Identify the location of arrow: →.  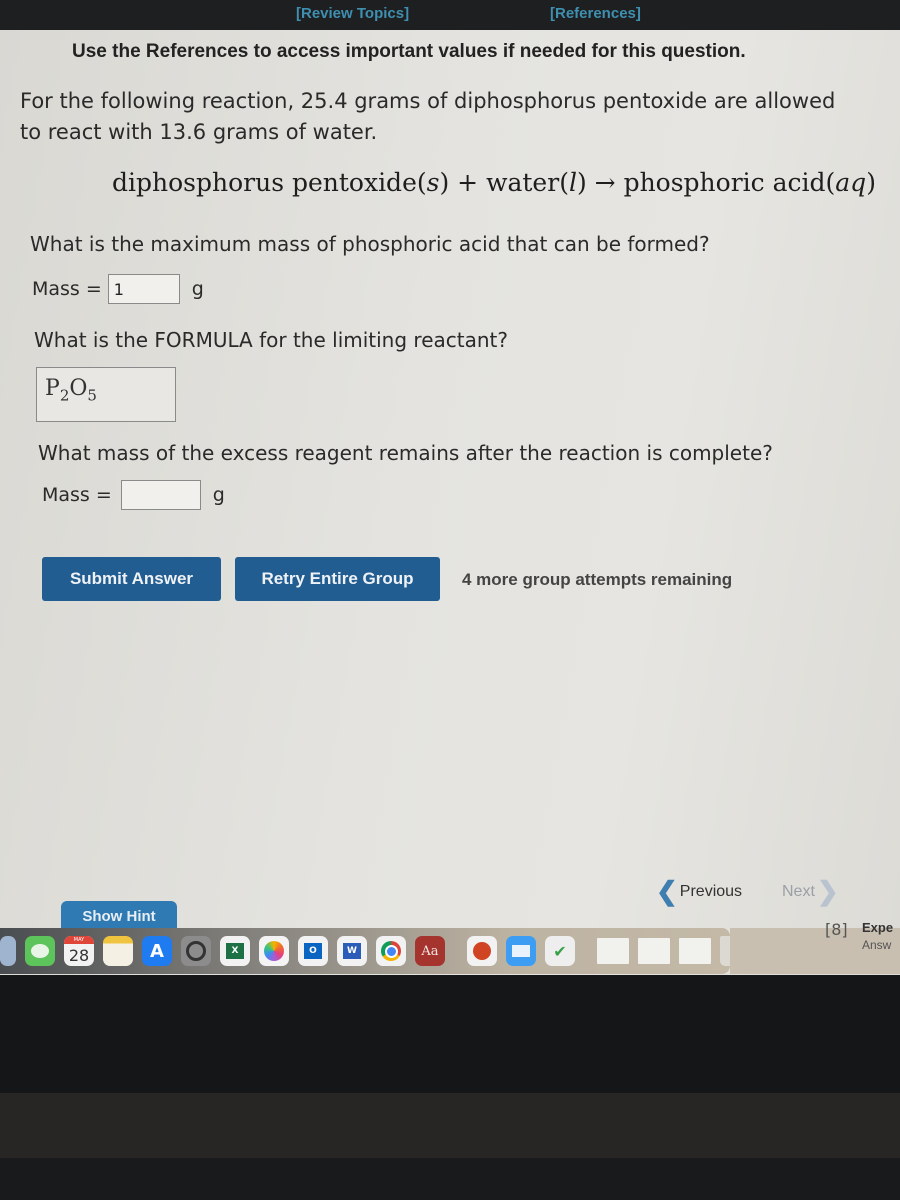
(605, 182).